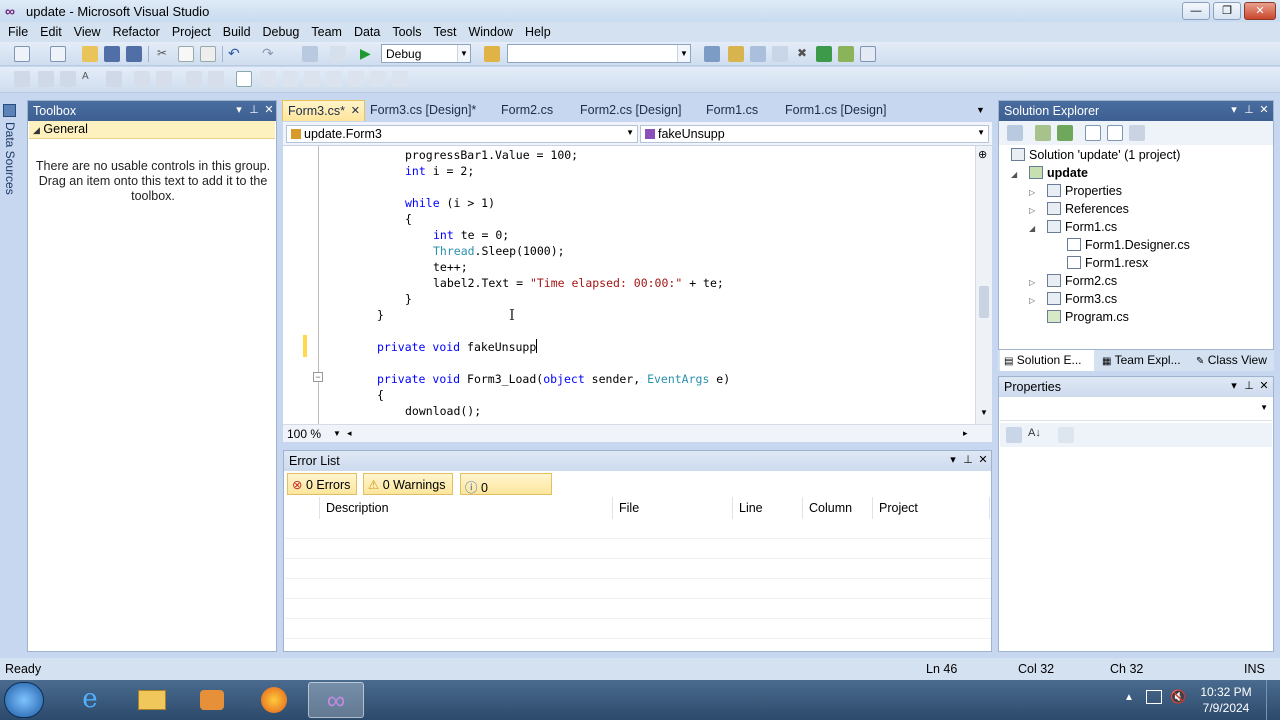 Image resolution: width=1280 pixels, height=720 pixels. I want to click on menu-window: Window, so click(490, 32).